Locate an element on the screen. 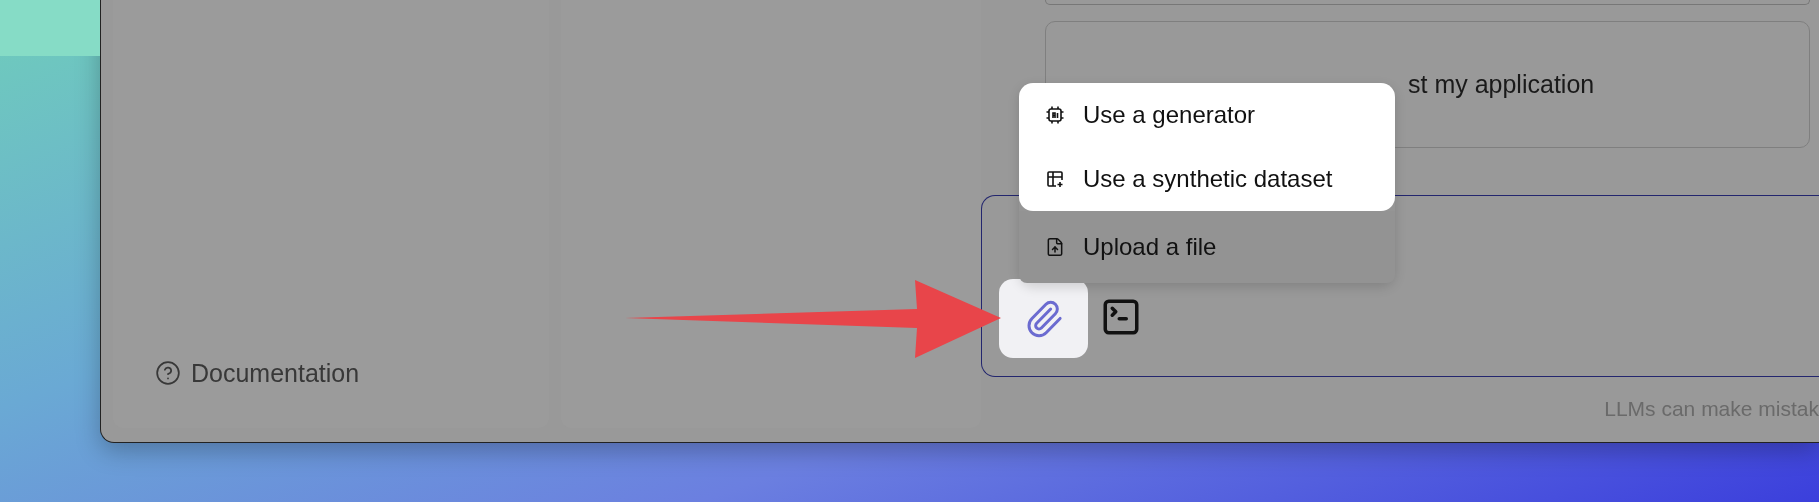 This screenshot has height=502, width=1819. table-plus-icon is located at coordinates (1055, 179).